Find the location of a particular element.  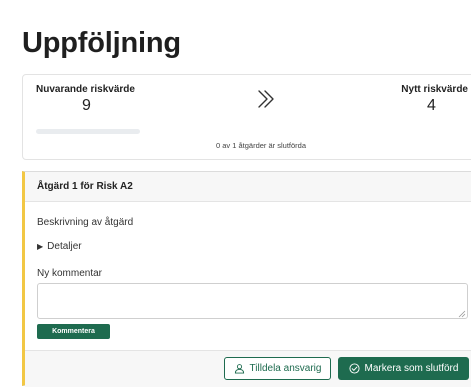

progress-text: 0 av 1 åtgärder är slutförda is located at coordinates (261, 145).